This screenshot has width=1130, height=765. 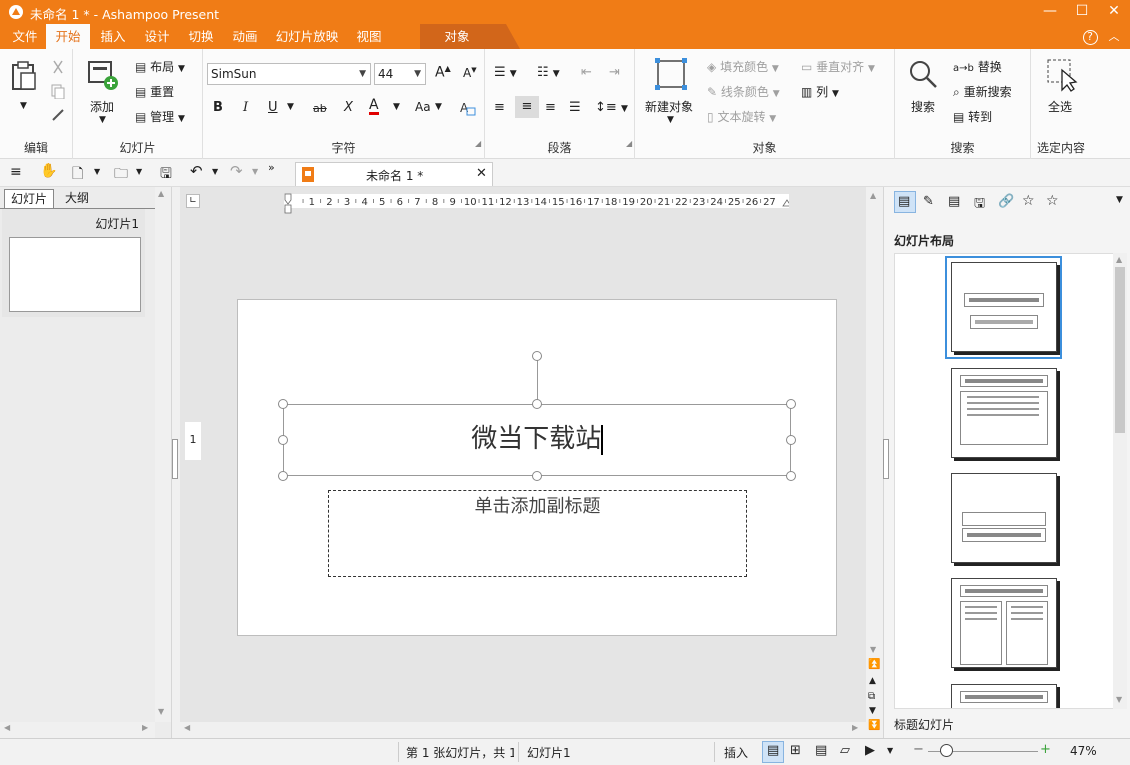 I want to click on resize-handle-t, so click(x=537, y=404).